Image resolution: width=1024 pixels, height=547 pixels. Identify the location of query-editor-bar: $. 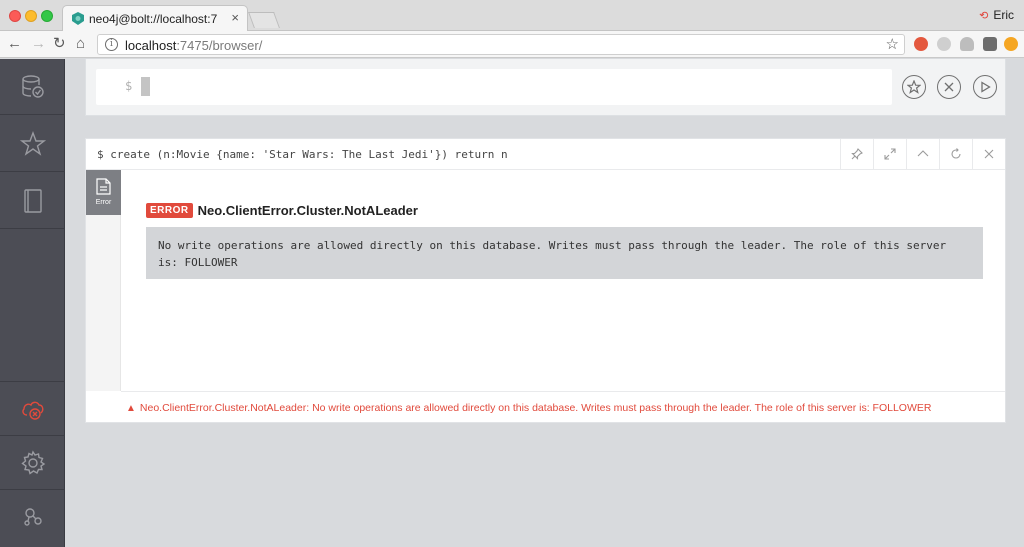
(545, 87).